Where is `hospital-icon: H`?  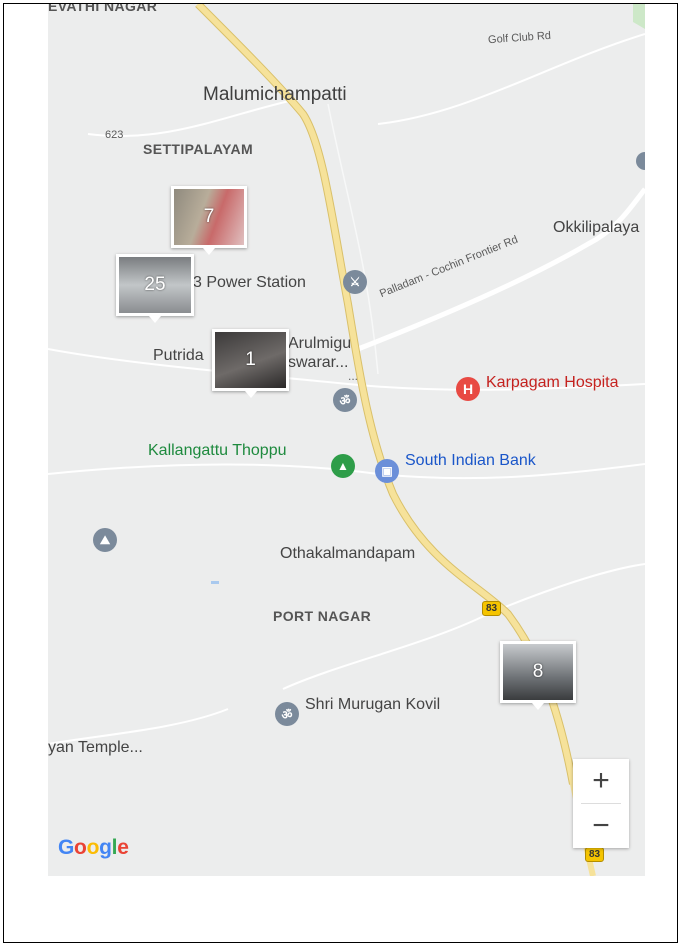 hospital-icon: H is located at coordinates (468, 389).